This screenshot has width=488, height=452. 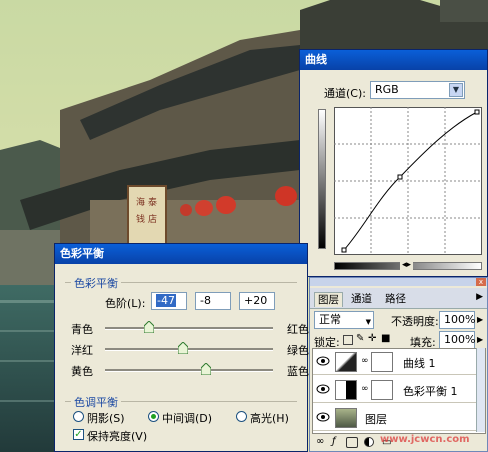 What do you see at coordinates (320, 441) in the screenshot?
I see `link-layers-icon: ∞` at bounding box center [320, 441].